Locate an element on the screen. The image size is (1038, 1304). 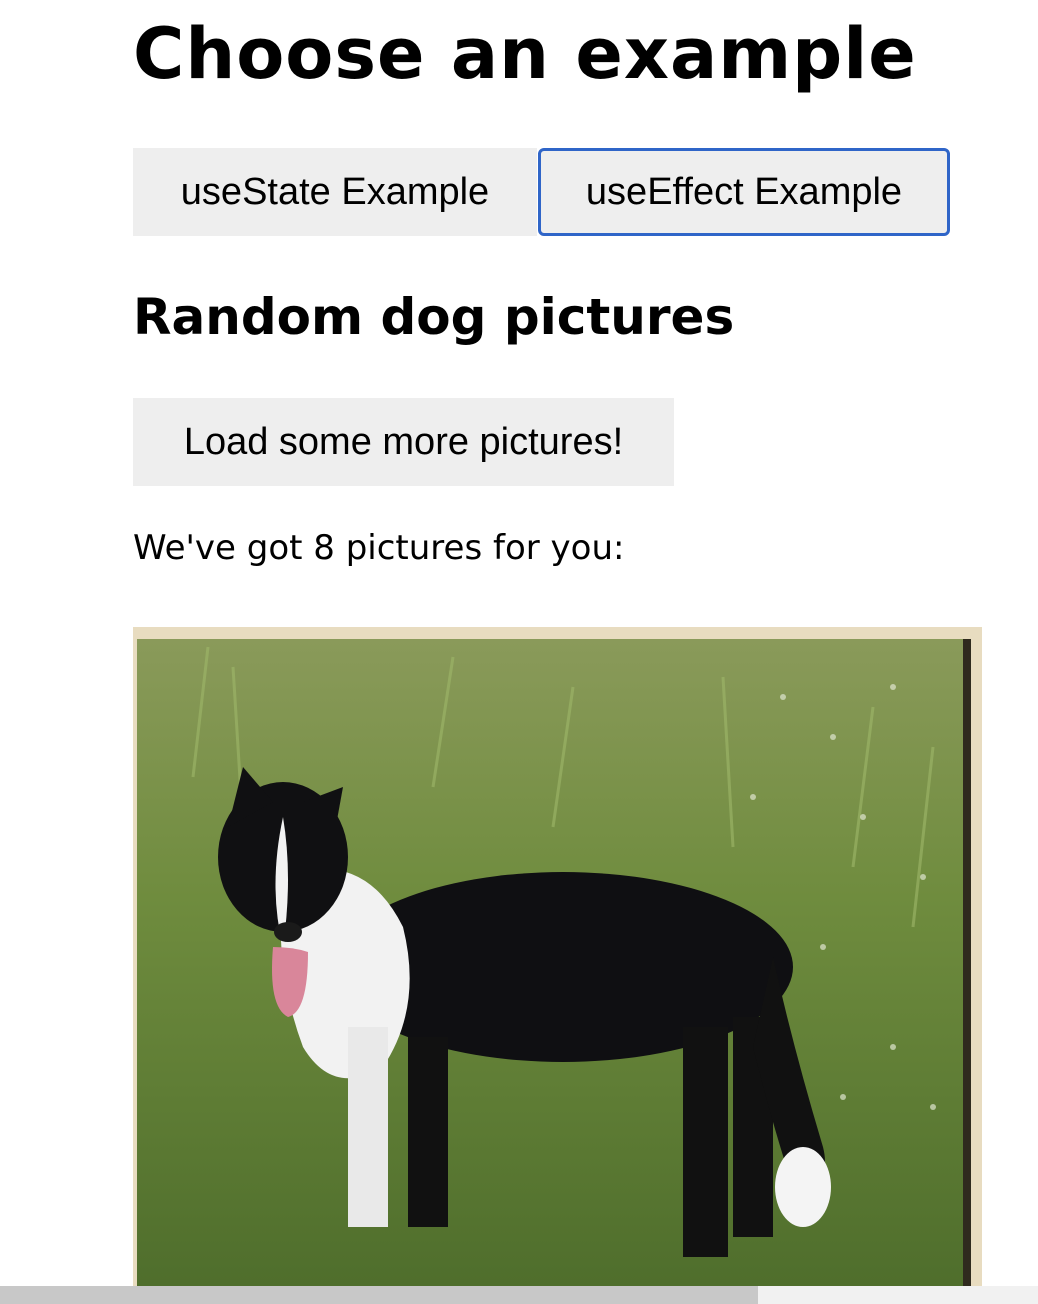
tab-usestate-example: useState Example is located at coordinates (335, 192).